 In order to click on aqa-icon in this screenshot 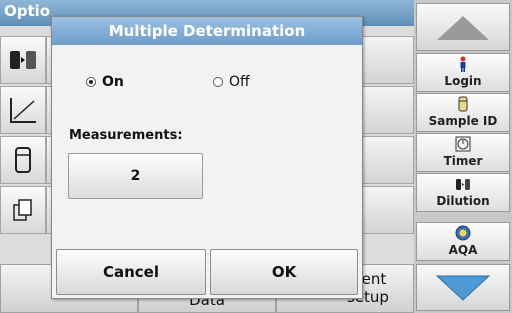, I will do `click(463, 233)`.